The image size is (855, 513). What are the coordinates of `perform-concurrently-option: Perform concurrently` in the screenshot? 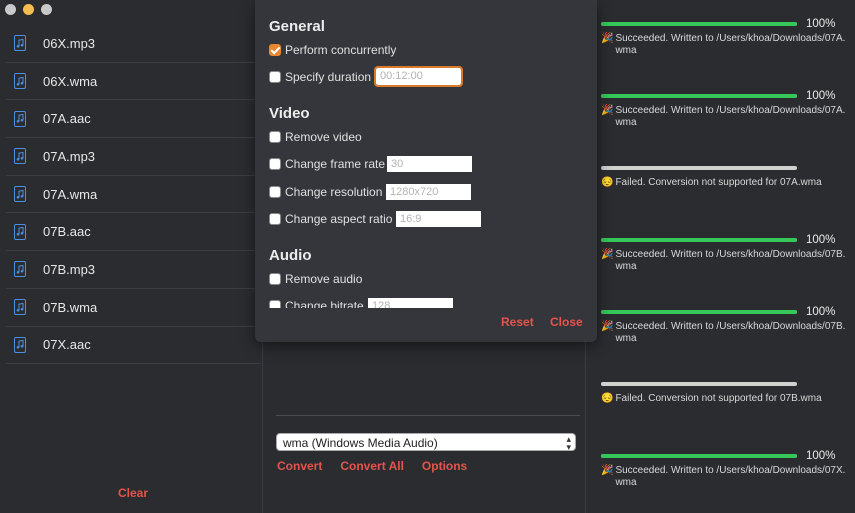 It's located at (332, 50).